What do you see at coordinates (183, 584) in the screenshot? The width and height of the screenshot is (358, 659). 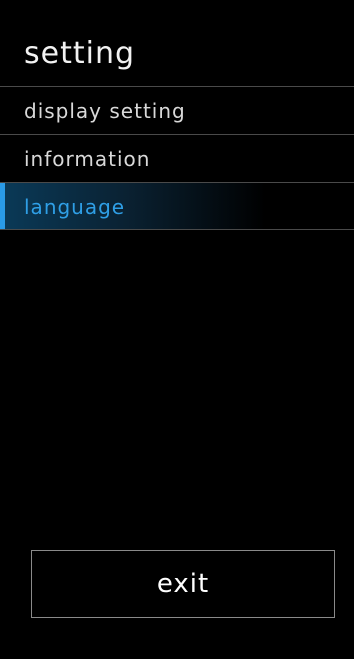 I see `exit-button: exit` at bounding box center [183, 584].